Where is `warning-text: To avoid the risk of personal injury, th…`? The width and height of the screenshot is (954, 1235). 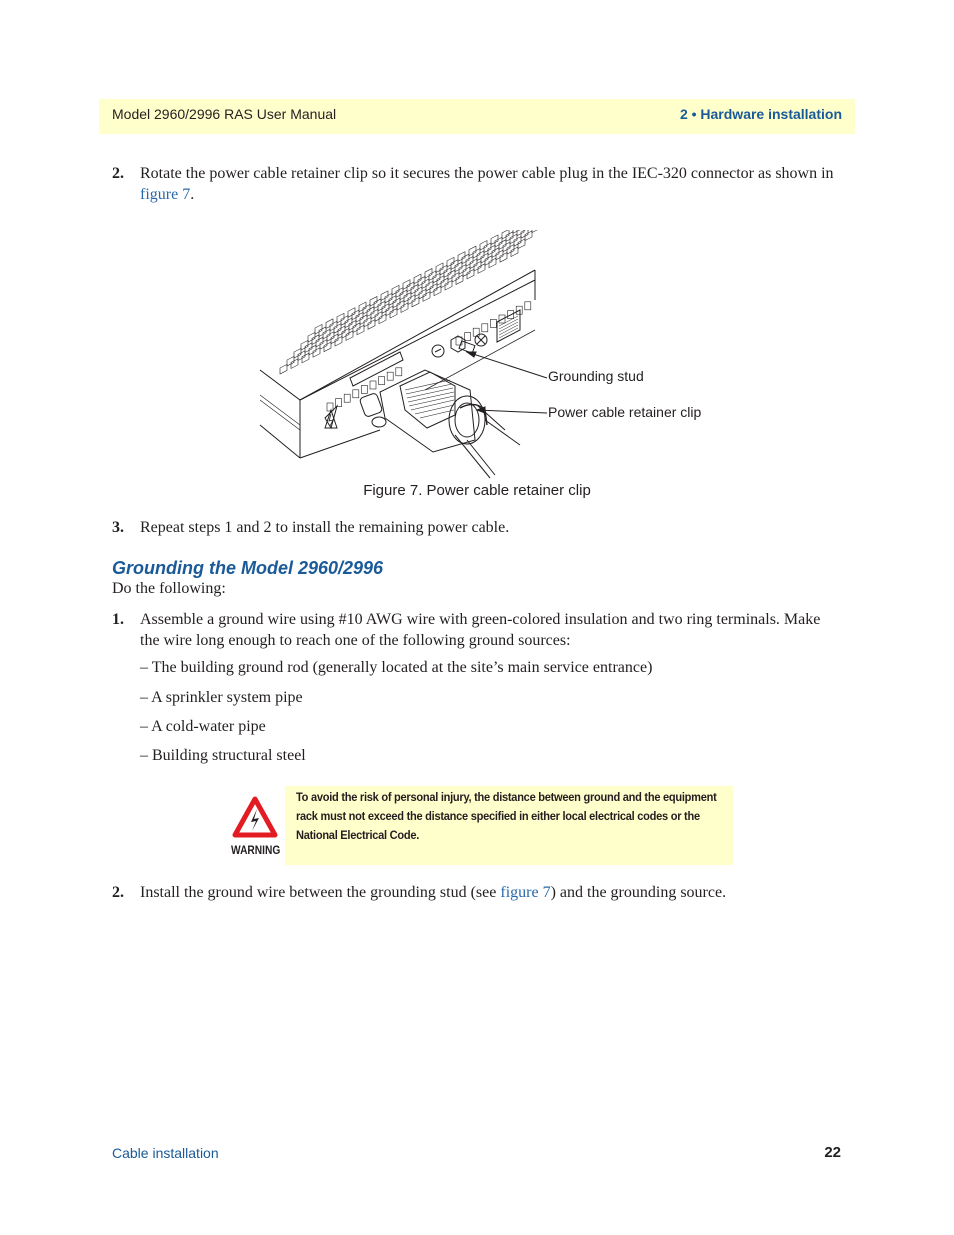 warning-text: To avoid the risk of personal injury, th… is located at coordinates (506, 816).